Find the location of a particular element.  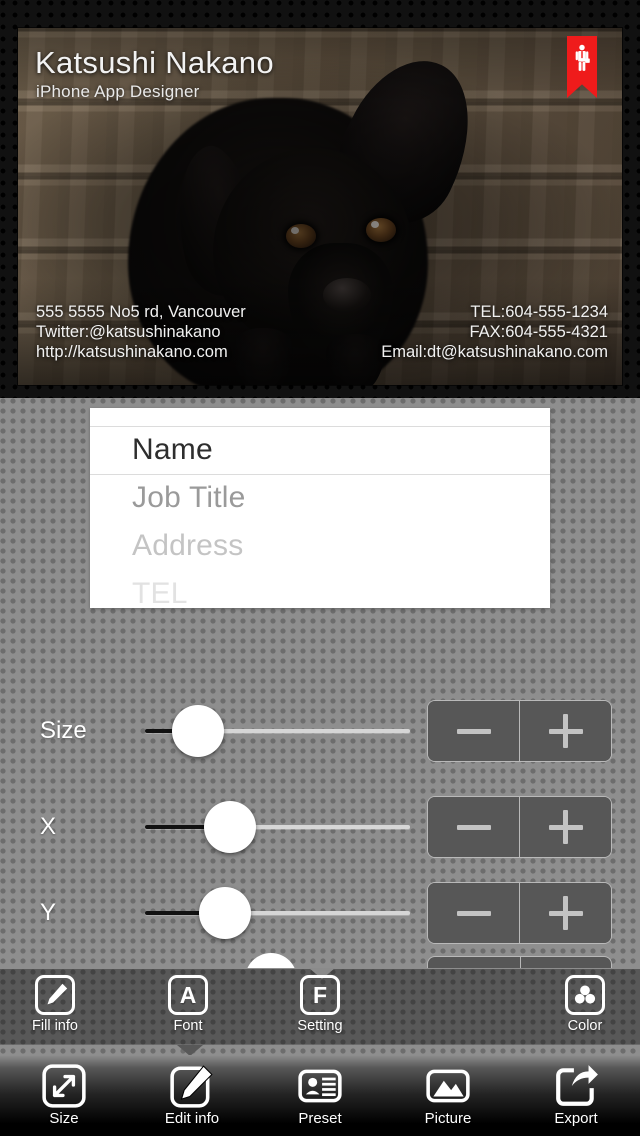

stepper-minus-x is located at coordinates (474, 827).